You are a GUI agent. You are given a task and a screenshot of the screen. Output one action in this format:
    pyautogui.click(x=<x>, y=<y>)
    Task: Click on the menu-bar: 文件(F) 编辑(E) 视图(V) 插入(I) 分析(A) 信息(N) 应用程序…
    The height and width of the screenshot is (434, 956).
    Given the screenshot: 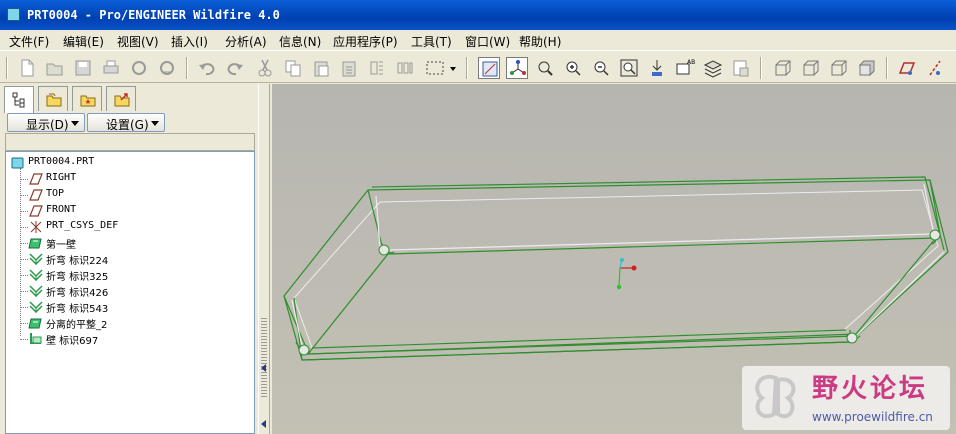 What is the action you would take?
    pyautogui.click(x=478, y=40)
    